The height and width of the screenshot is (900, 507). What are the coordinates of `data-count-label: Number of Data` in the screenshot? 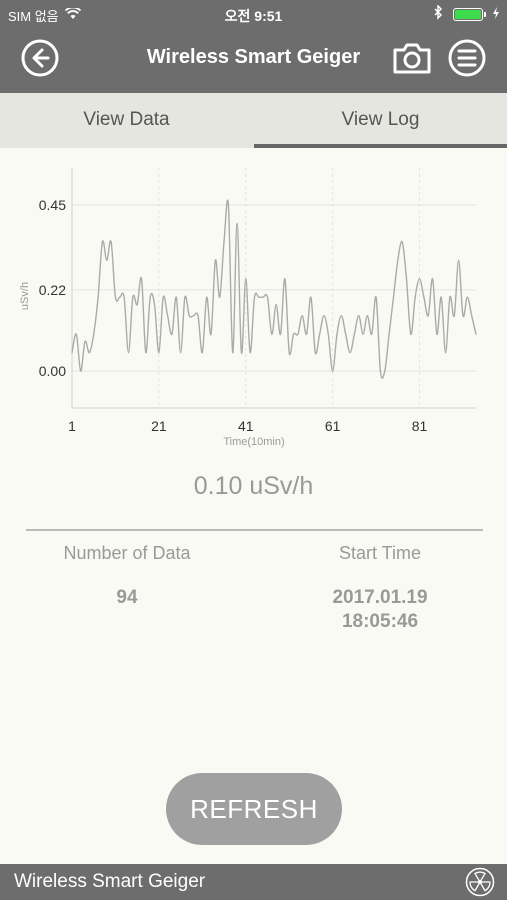 It's located at (127, 553).